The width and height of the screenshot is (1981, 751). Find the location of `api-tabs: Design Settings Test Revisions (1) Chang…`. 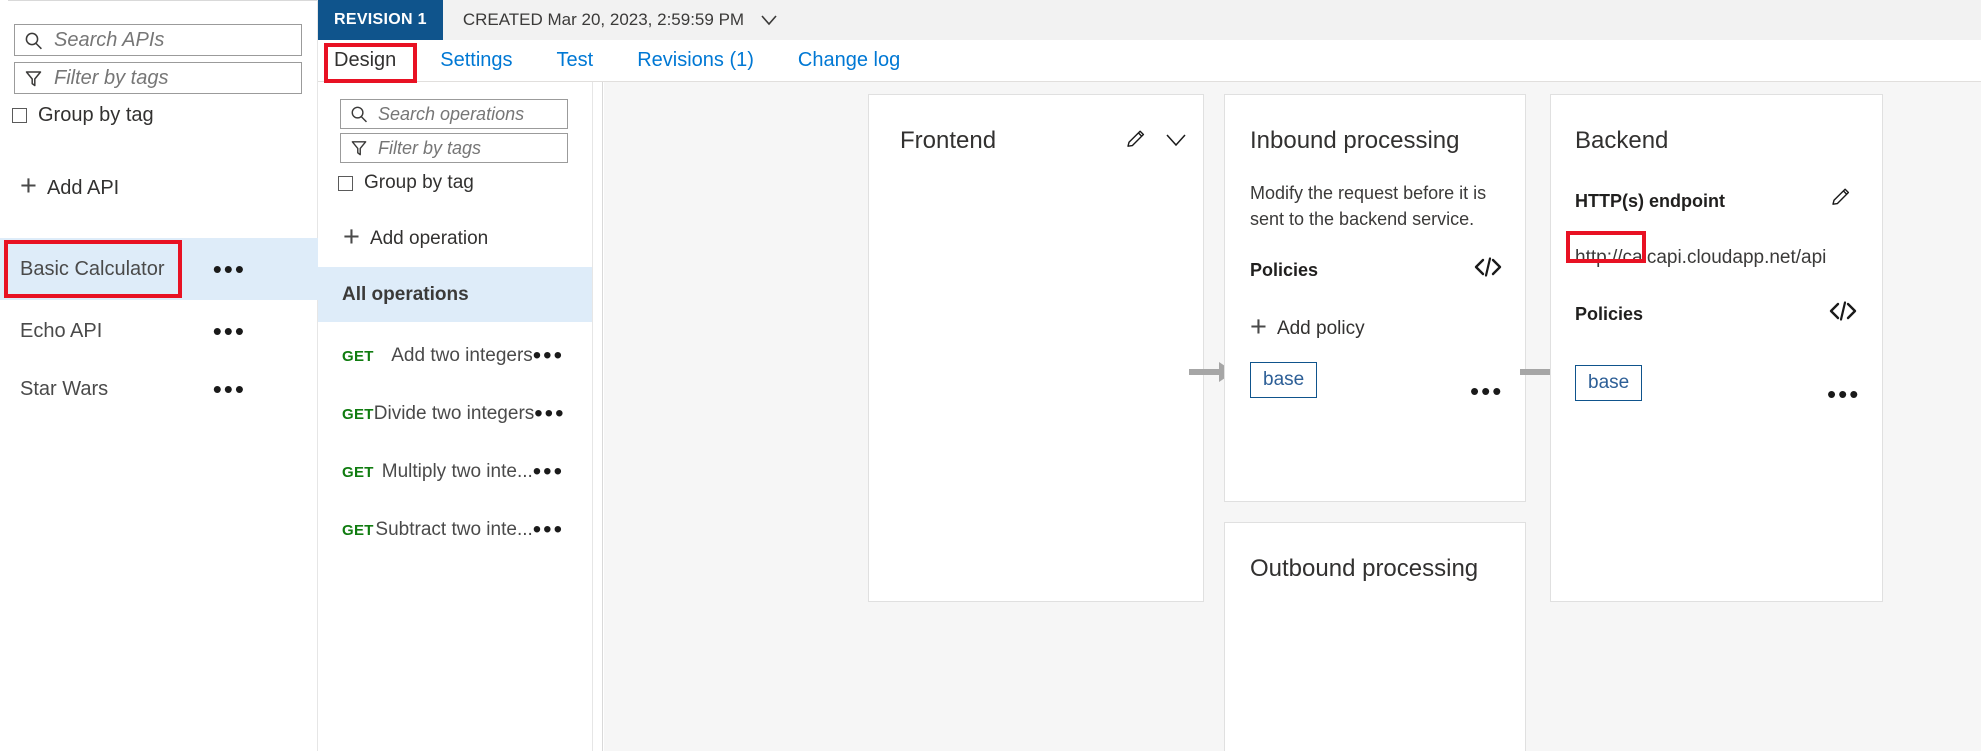

api-tabs: Design Settings Test Revisions (1) Chang… is located at coordinates (1149, 64).